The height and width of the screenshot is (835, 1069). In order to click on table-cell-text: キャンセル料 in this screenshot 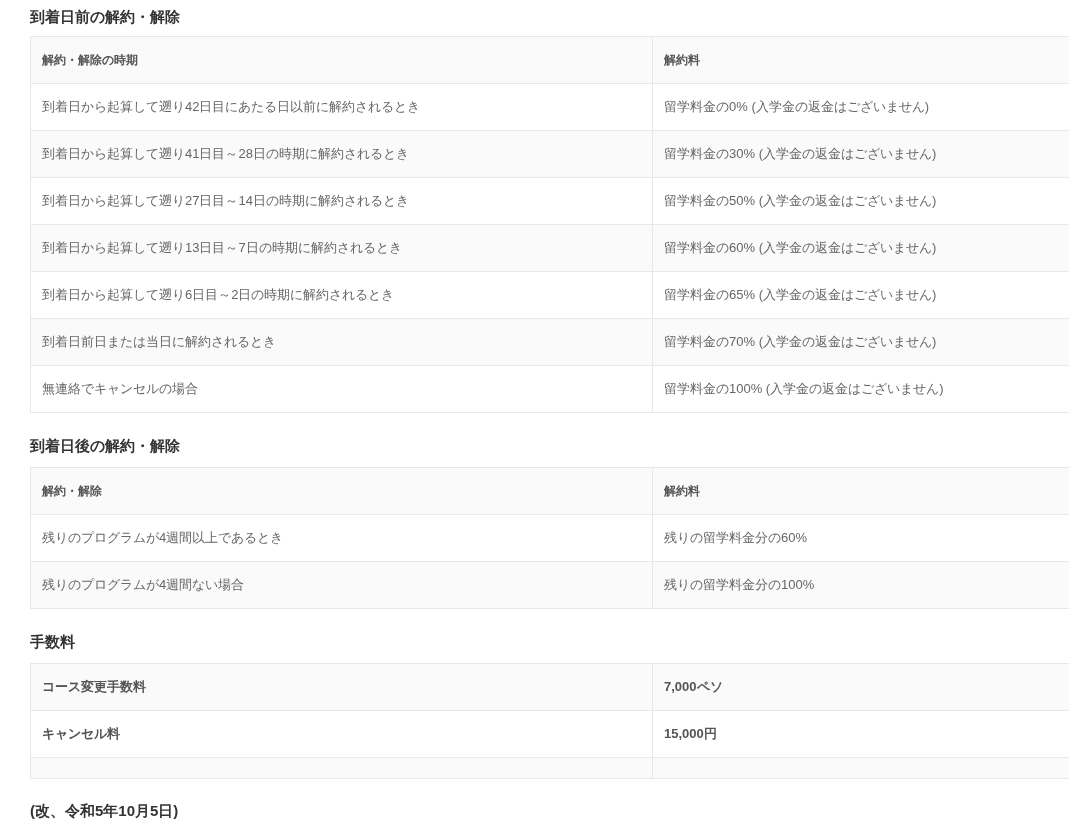, I will do `click(81, 734)`.